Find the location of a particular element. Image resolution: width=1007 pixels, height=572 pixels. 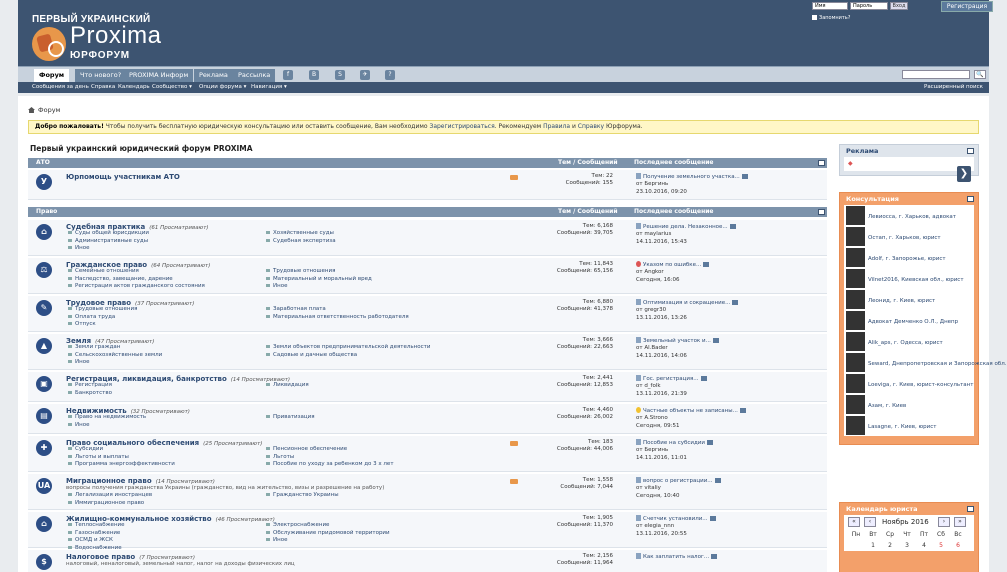

advanced-search-link: Расширенный поиск is located at coordinates (953, 87).